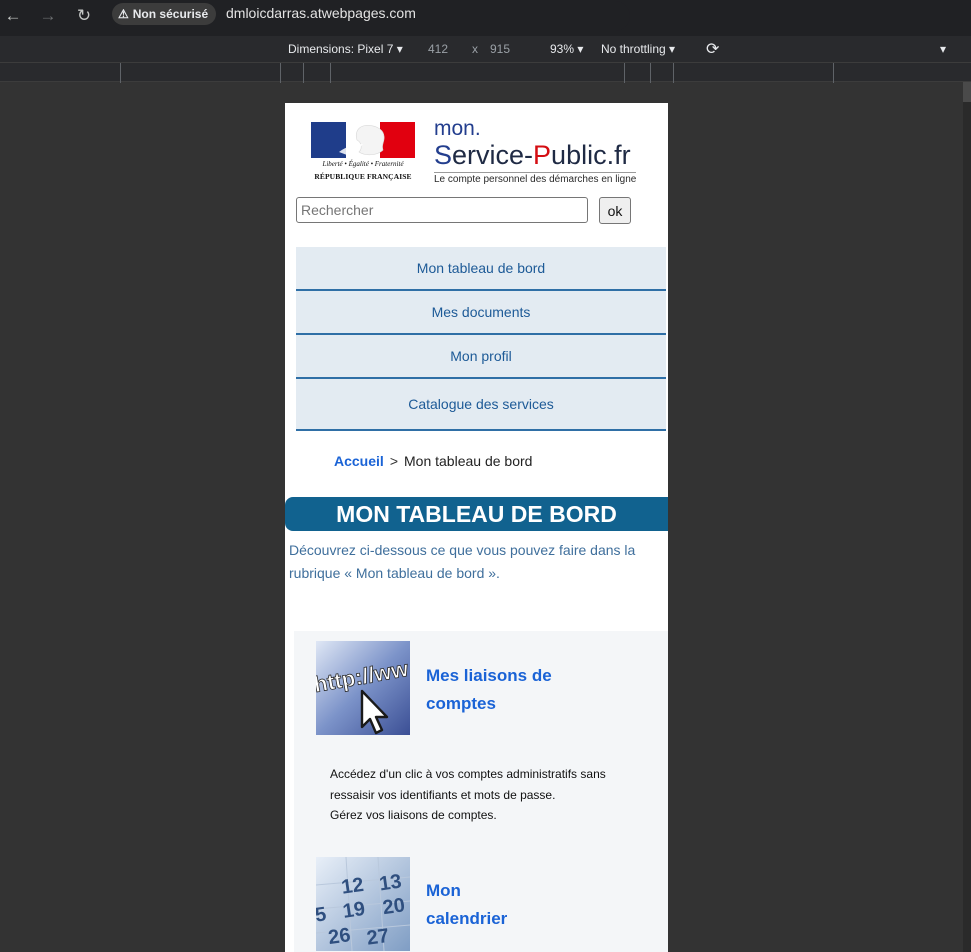 The width and height of the screenshot is (971, 952). Describe the element at coordinates (84, 16) in the screenshot. I see `reload-icon: ↻` at that location.